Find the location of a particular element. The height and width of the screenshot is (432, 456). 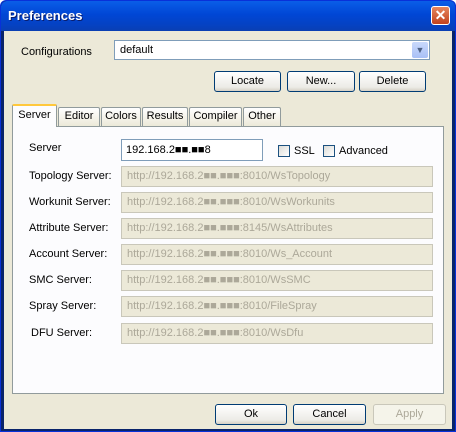

topology-server-field: http://192.168.2■■.■■■:8010/WsTopology is located at coordinates (277, 176).